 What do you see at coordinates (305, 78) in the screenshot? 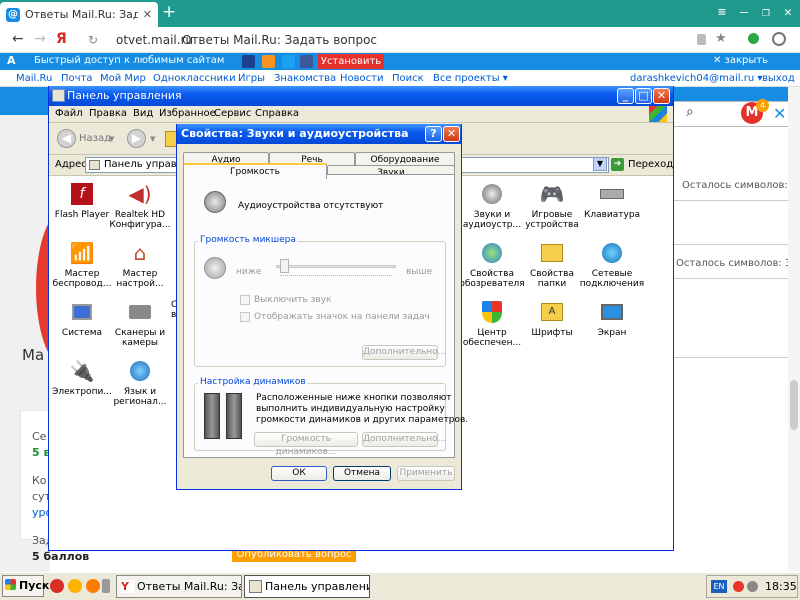
I see `portal-link-dating: Знакомства` at bounding box center [305, 78].